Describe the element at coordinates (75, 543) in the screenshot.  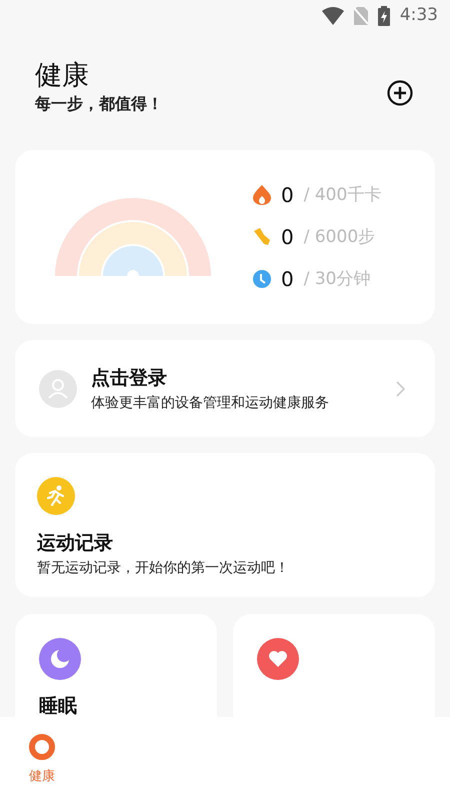
I see `workout-title: 运动记录` at that location.